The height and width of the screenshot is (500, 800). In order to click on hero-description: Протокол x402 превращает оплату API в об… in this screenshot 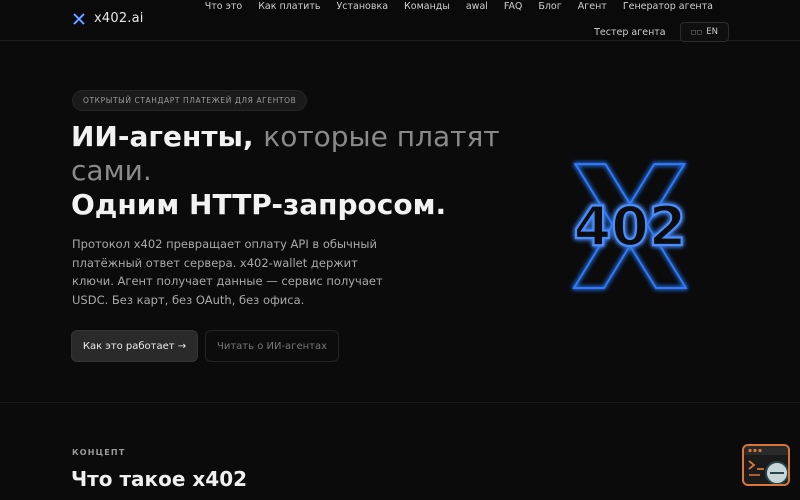, I will do `click(227, 272)`.